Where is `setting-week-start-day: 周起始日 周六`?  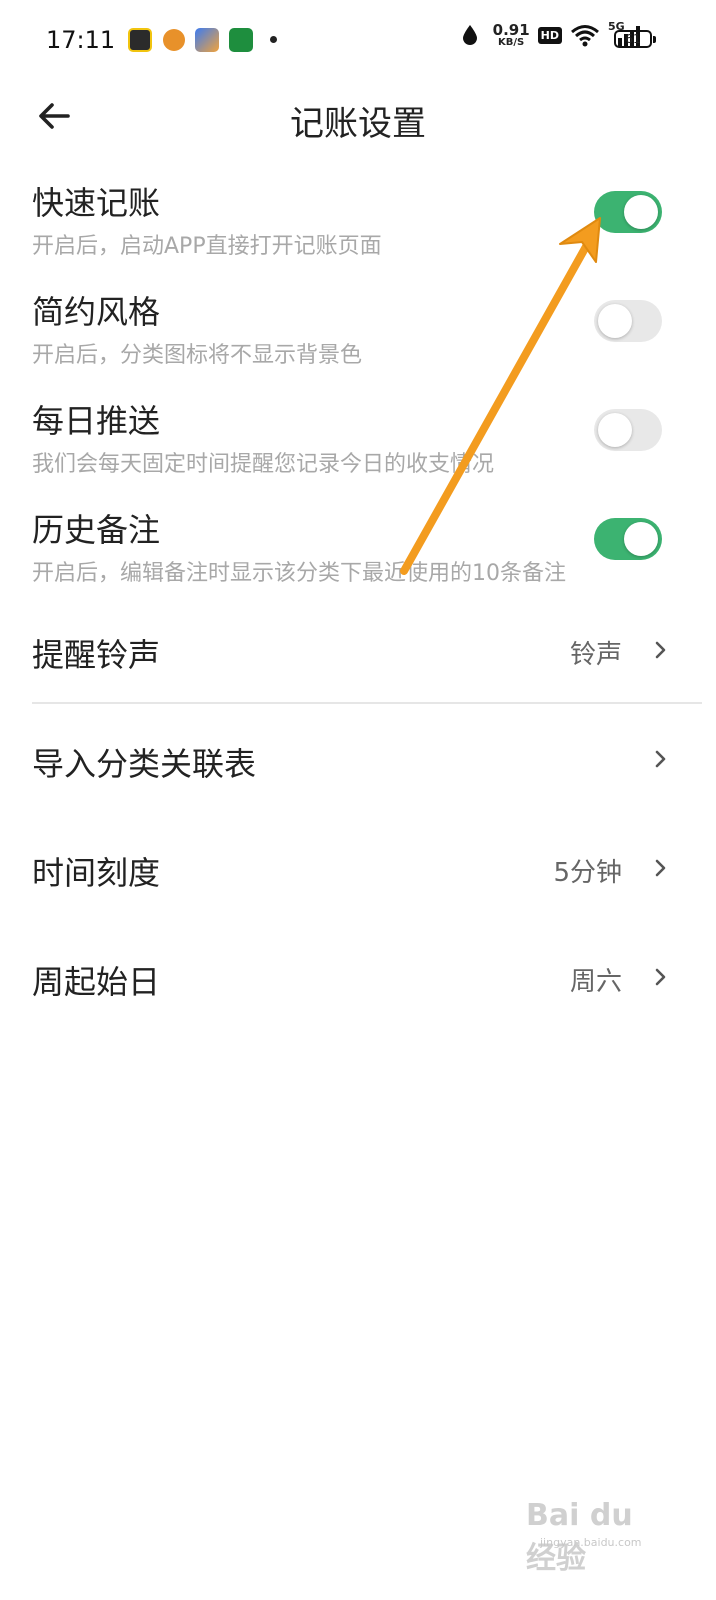 setting-week-start-day: 周起始日 周六 is located at coordinates (358, 977).